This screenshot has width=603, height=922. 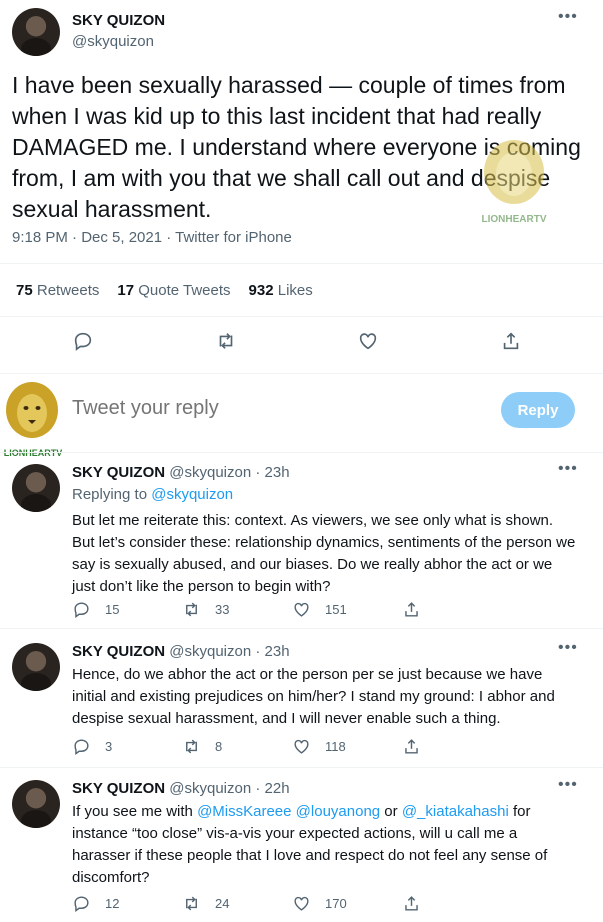 What do you see at coordinates (109, 746) in the screenshot?
I see `reply-count: 3` at bounding box center [109, 746].